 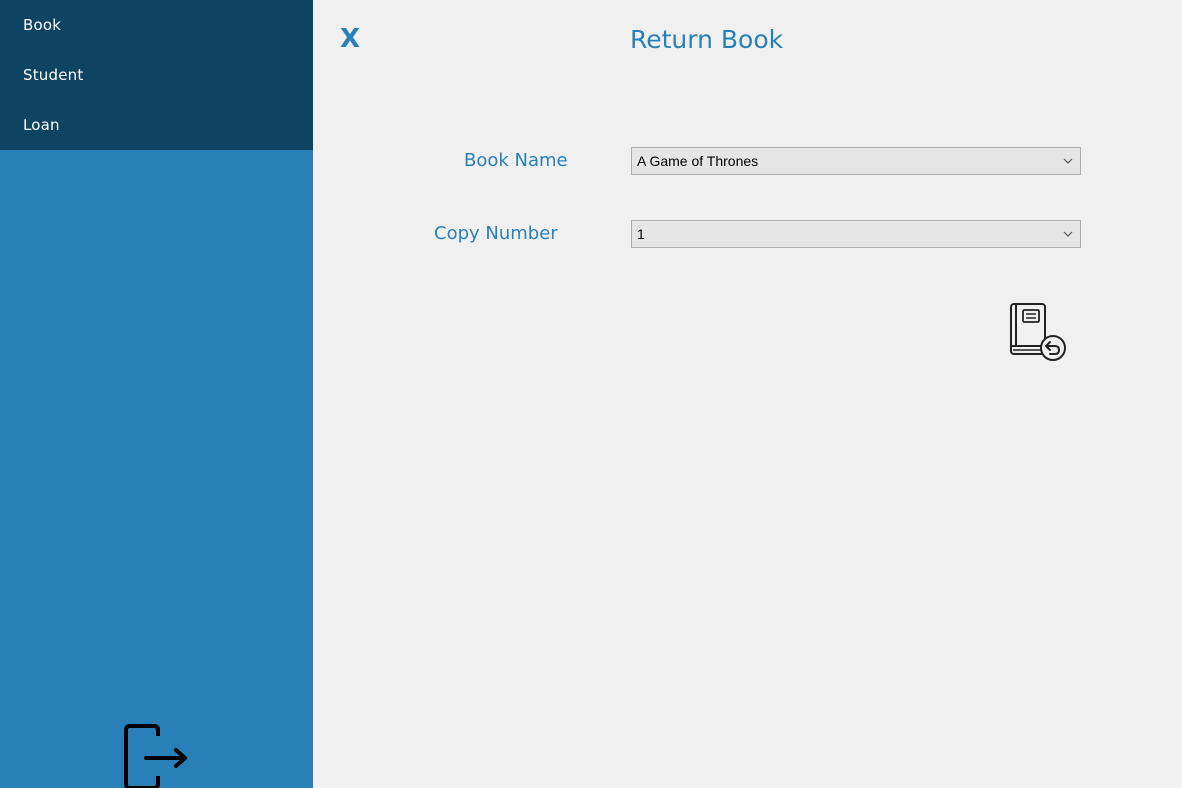 What do you see at coordinates (41, 125) in the screenshot?
I see `sidebar-item-loan: Loan` at bounding box center [41, 125].